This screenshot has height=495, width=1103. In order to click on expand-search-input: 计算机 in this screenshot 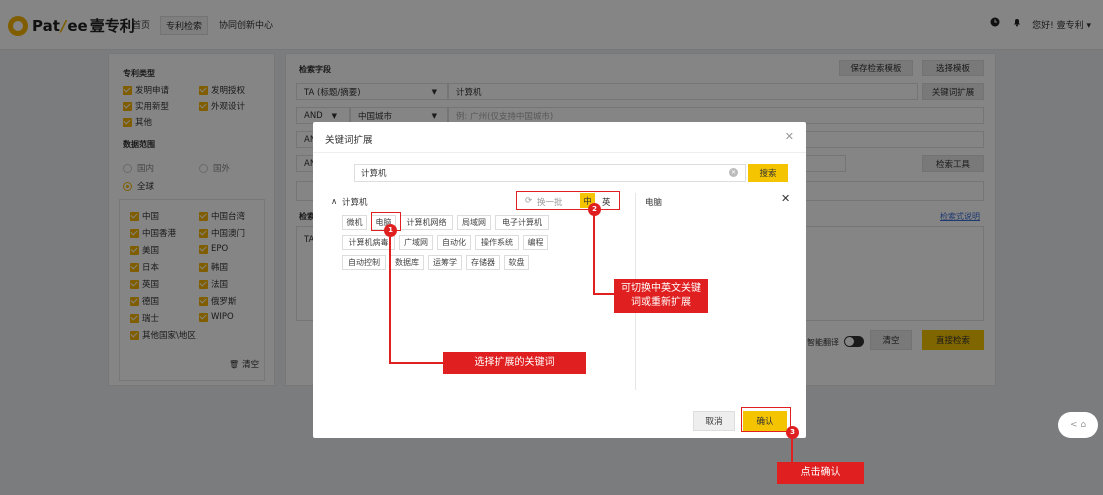, I will do `click(550, 173)`.